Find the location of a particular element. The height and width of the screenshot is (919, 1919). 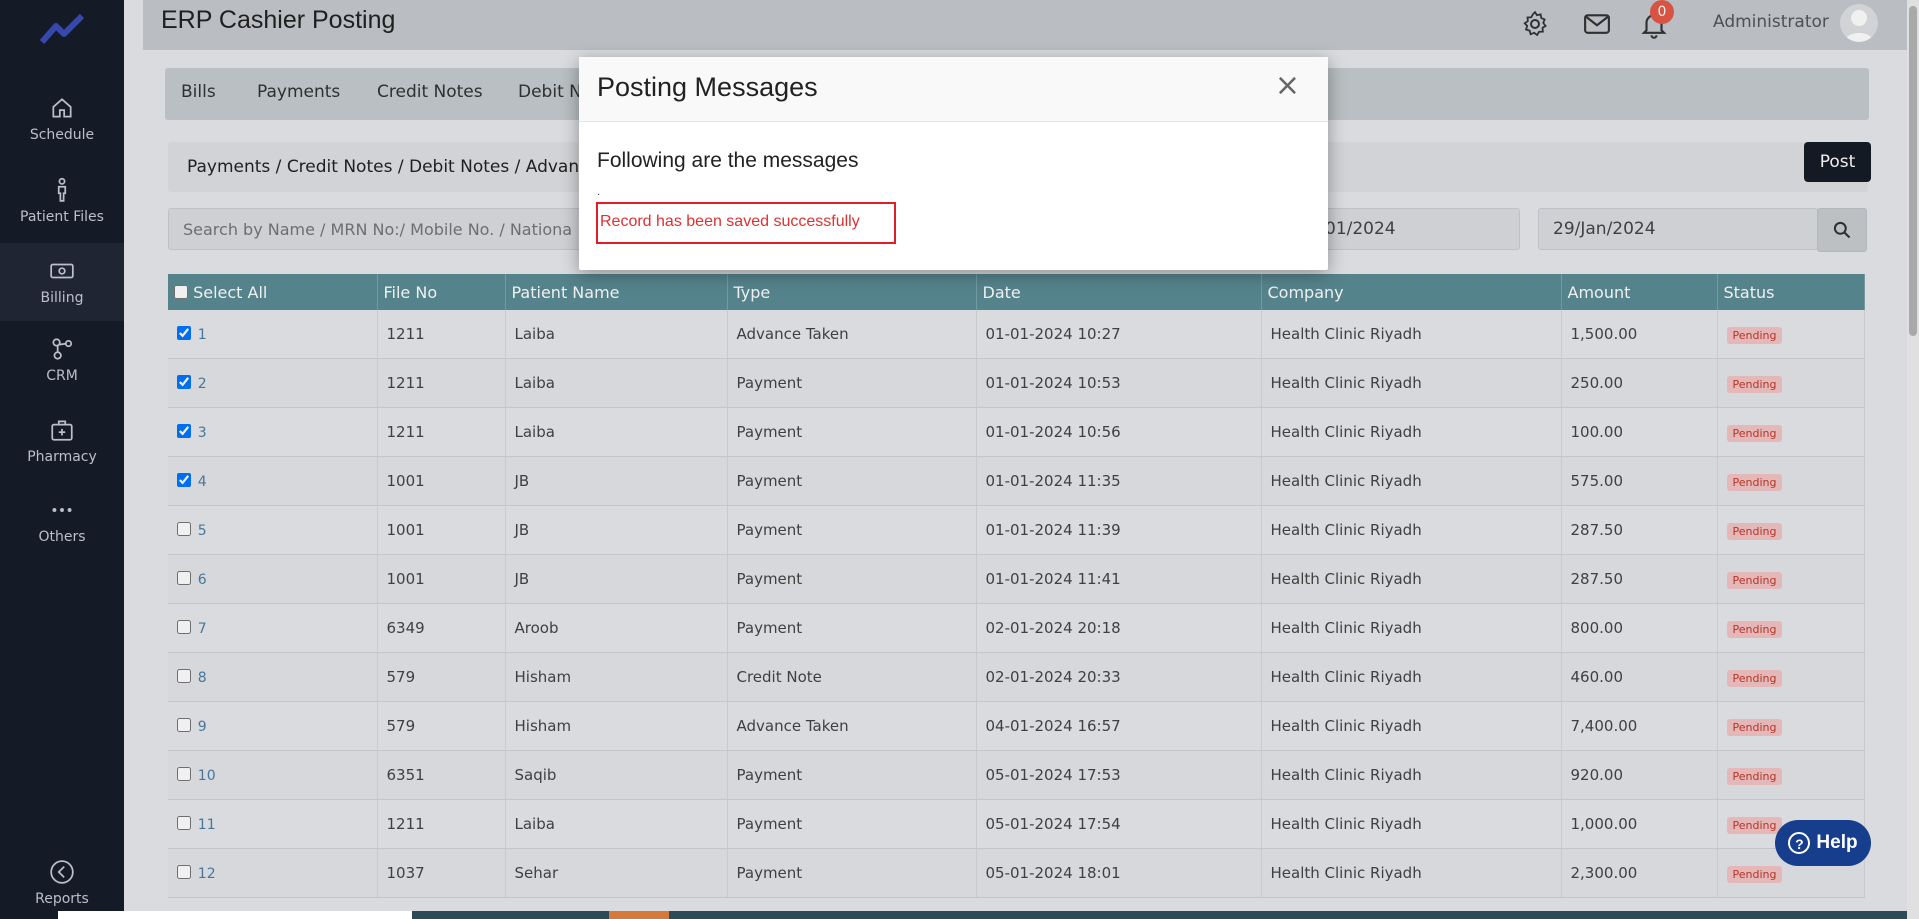

header-file-no: File No is located at coordinates (441, 292).